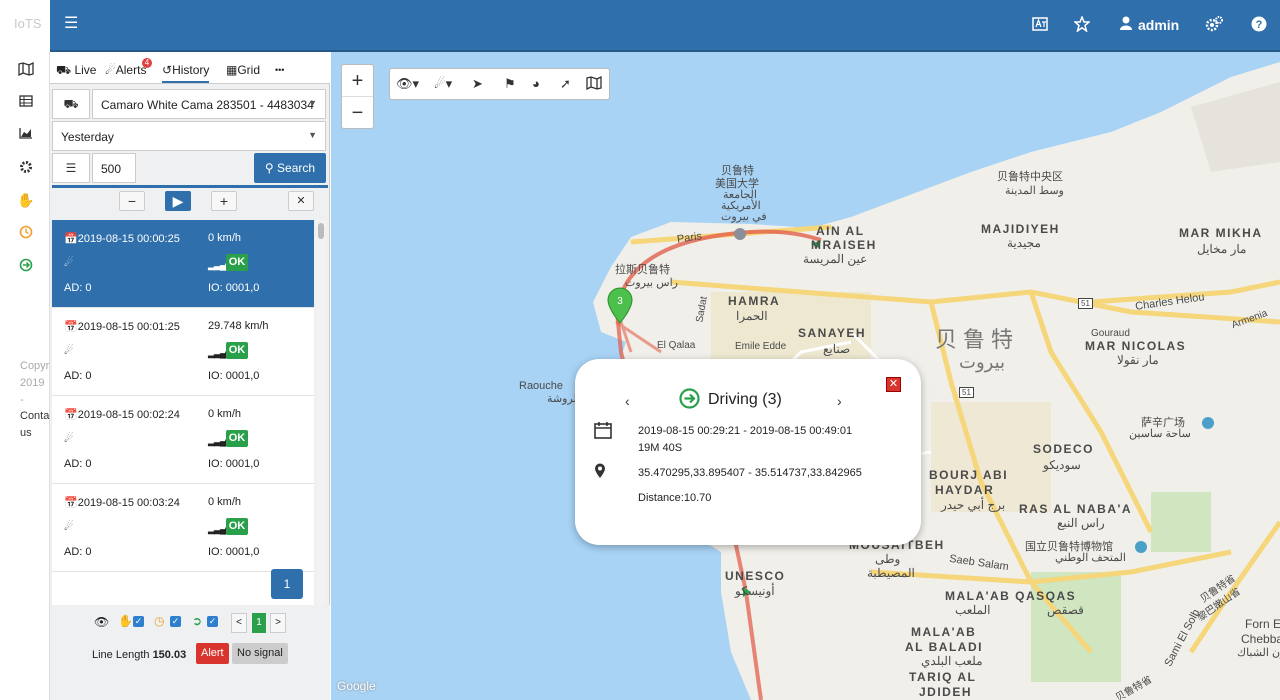  Describe the element at coordinates (1126, 26) in the screenshot. I see `user-icon` at that location.